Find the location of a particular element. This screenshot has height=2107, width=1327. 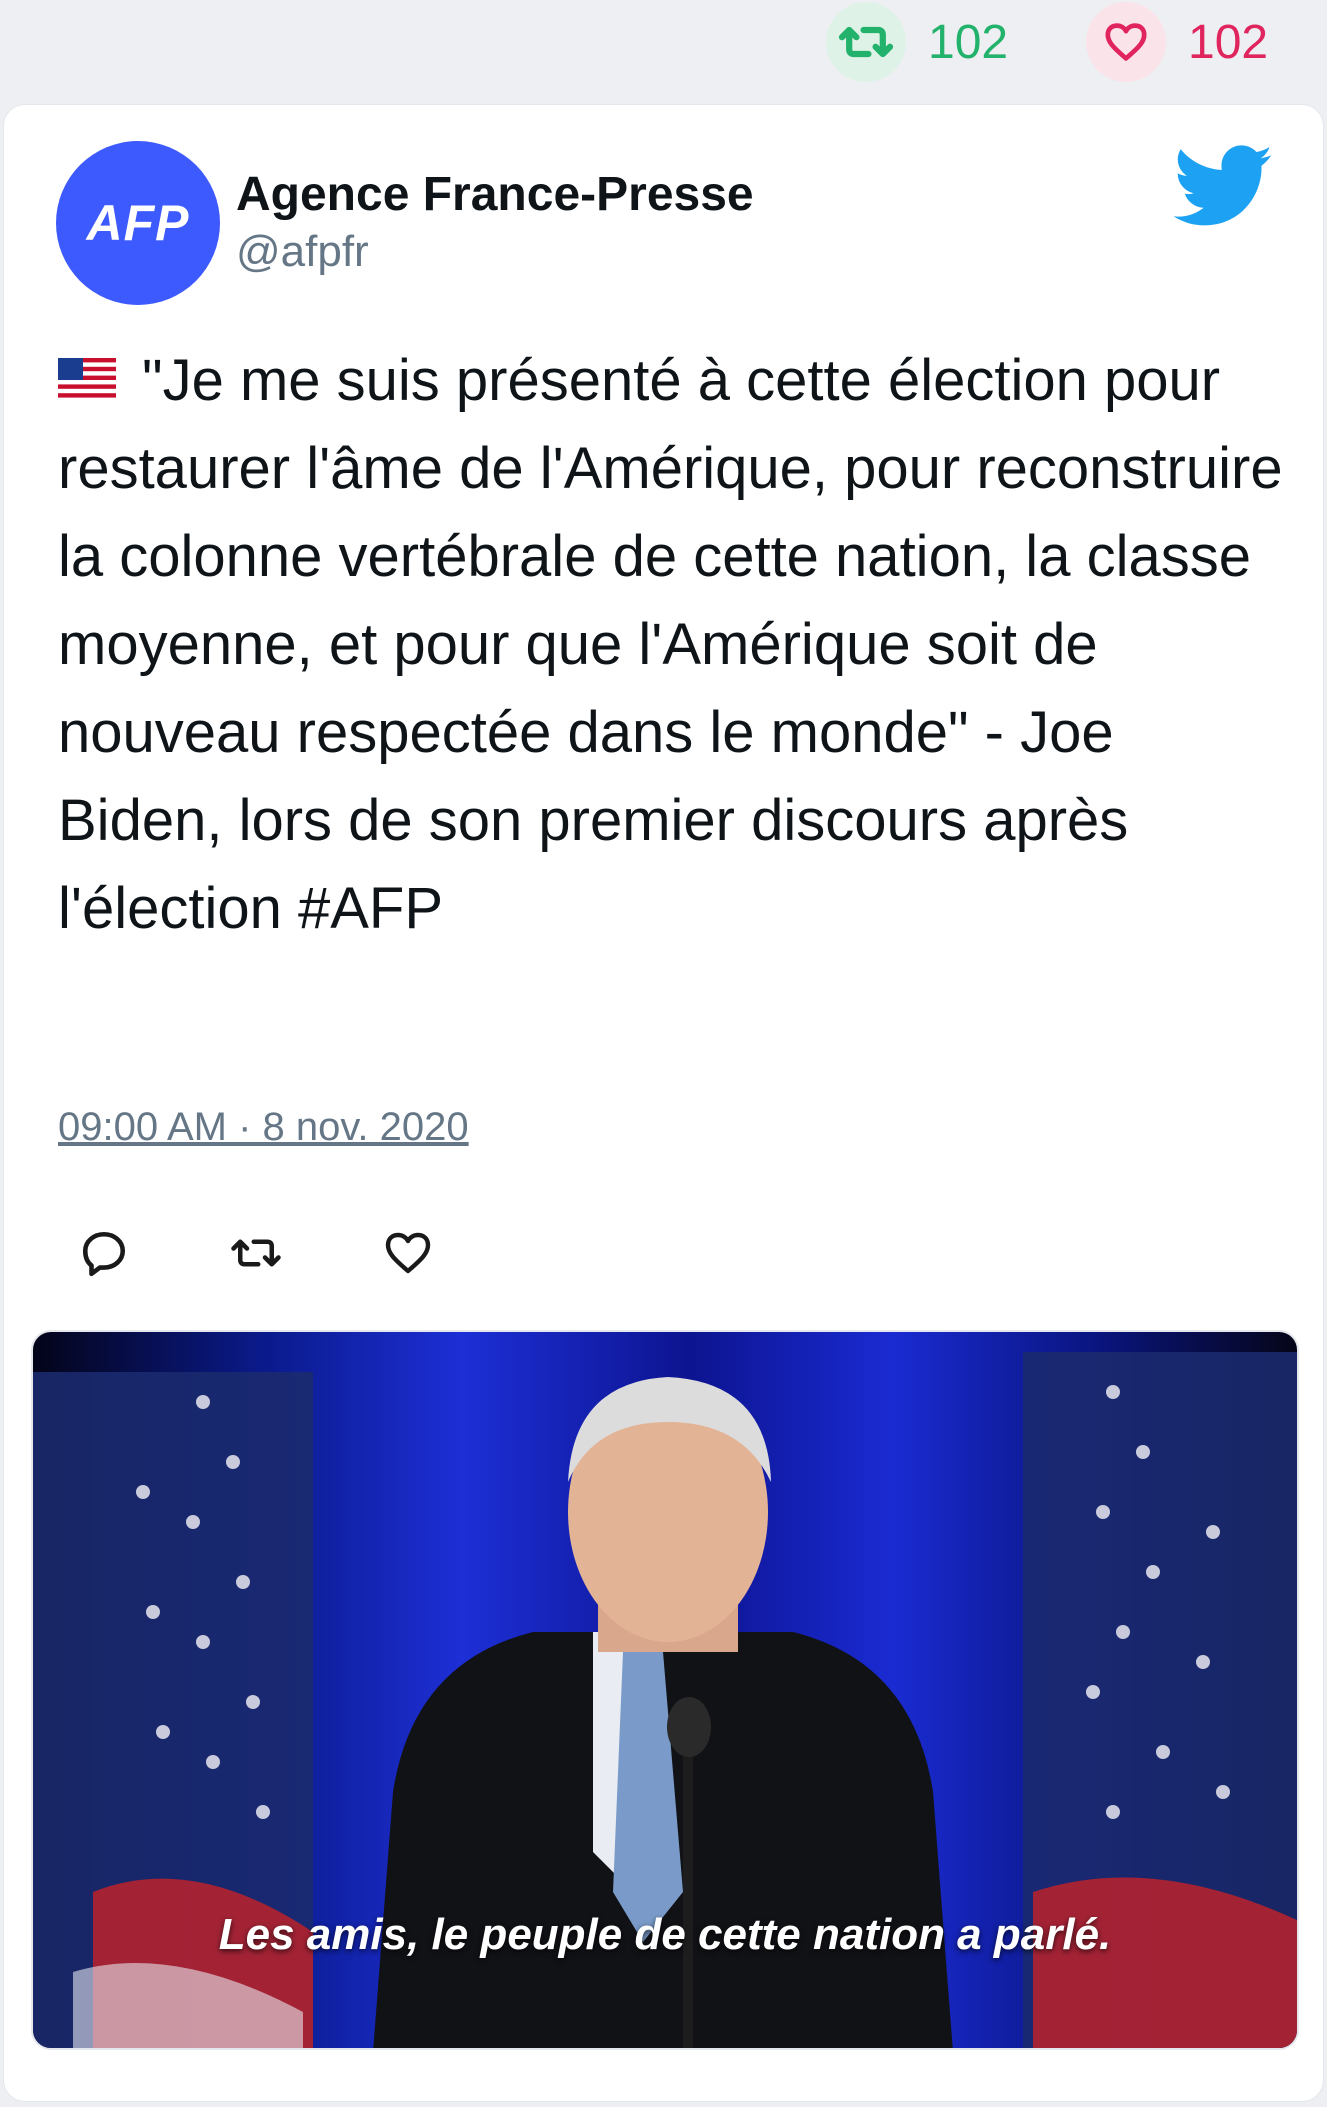

retweet-icon is located at coordinates (866, 42).